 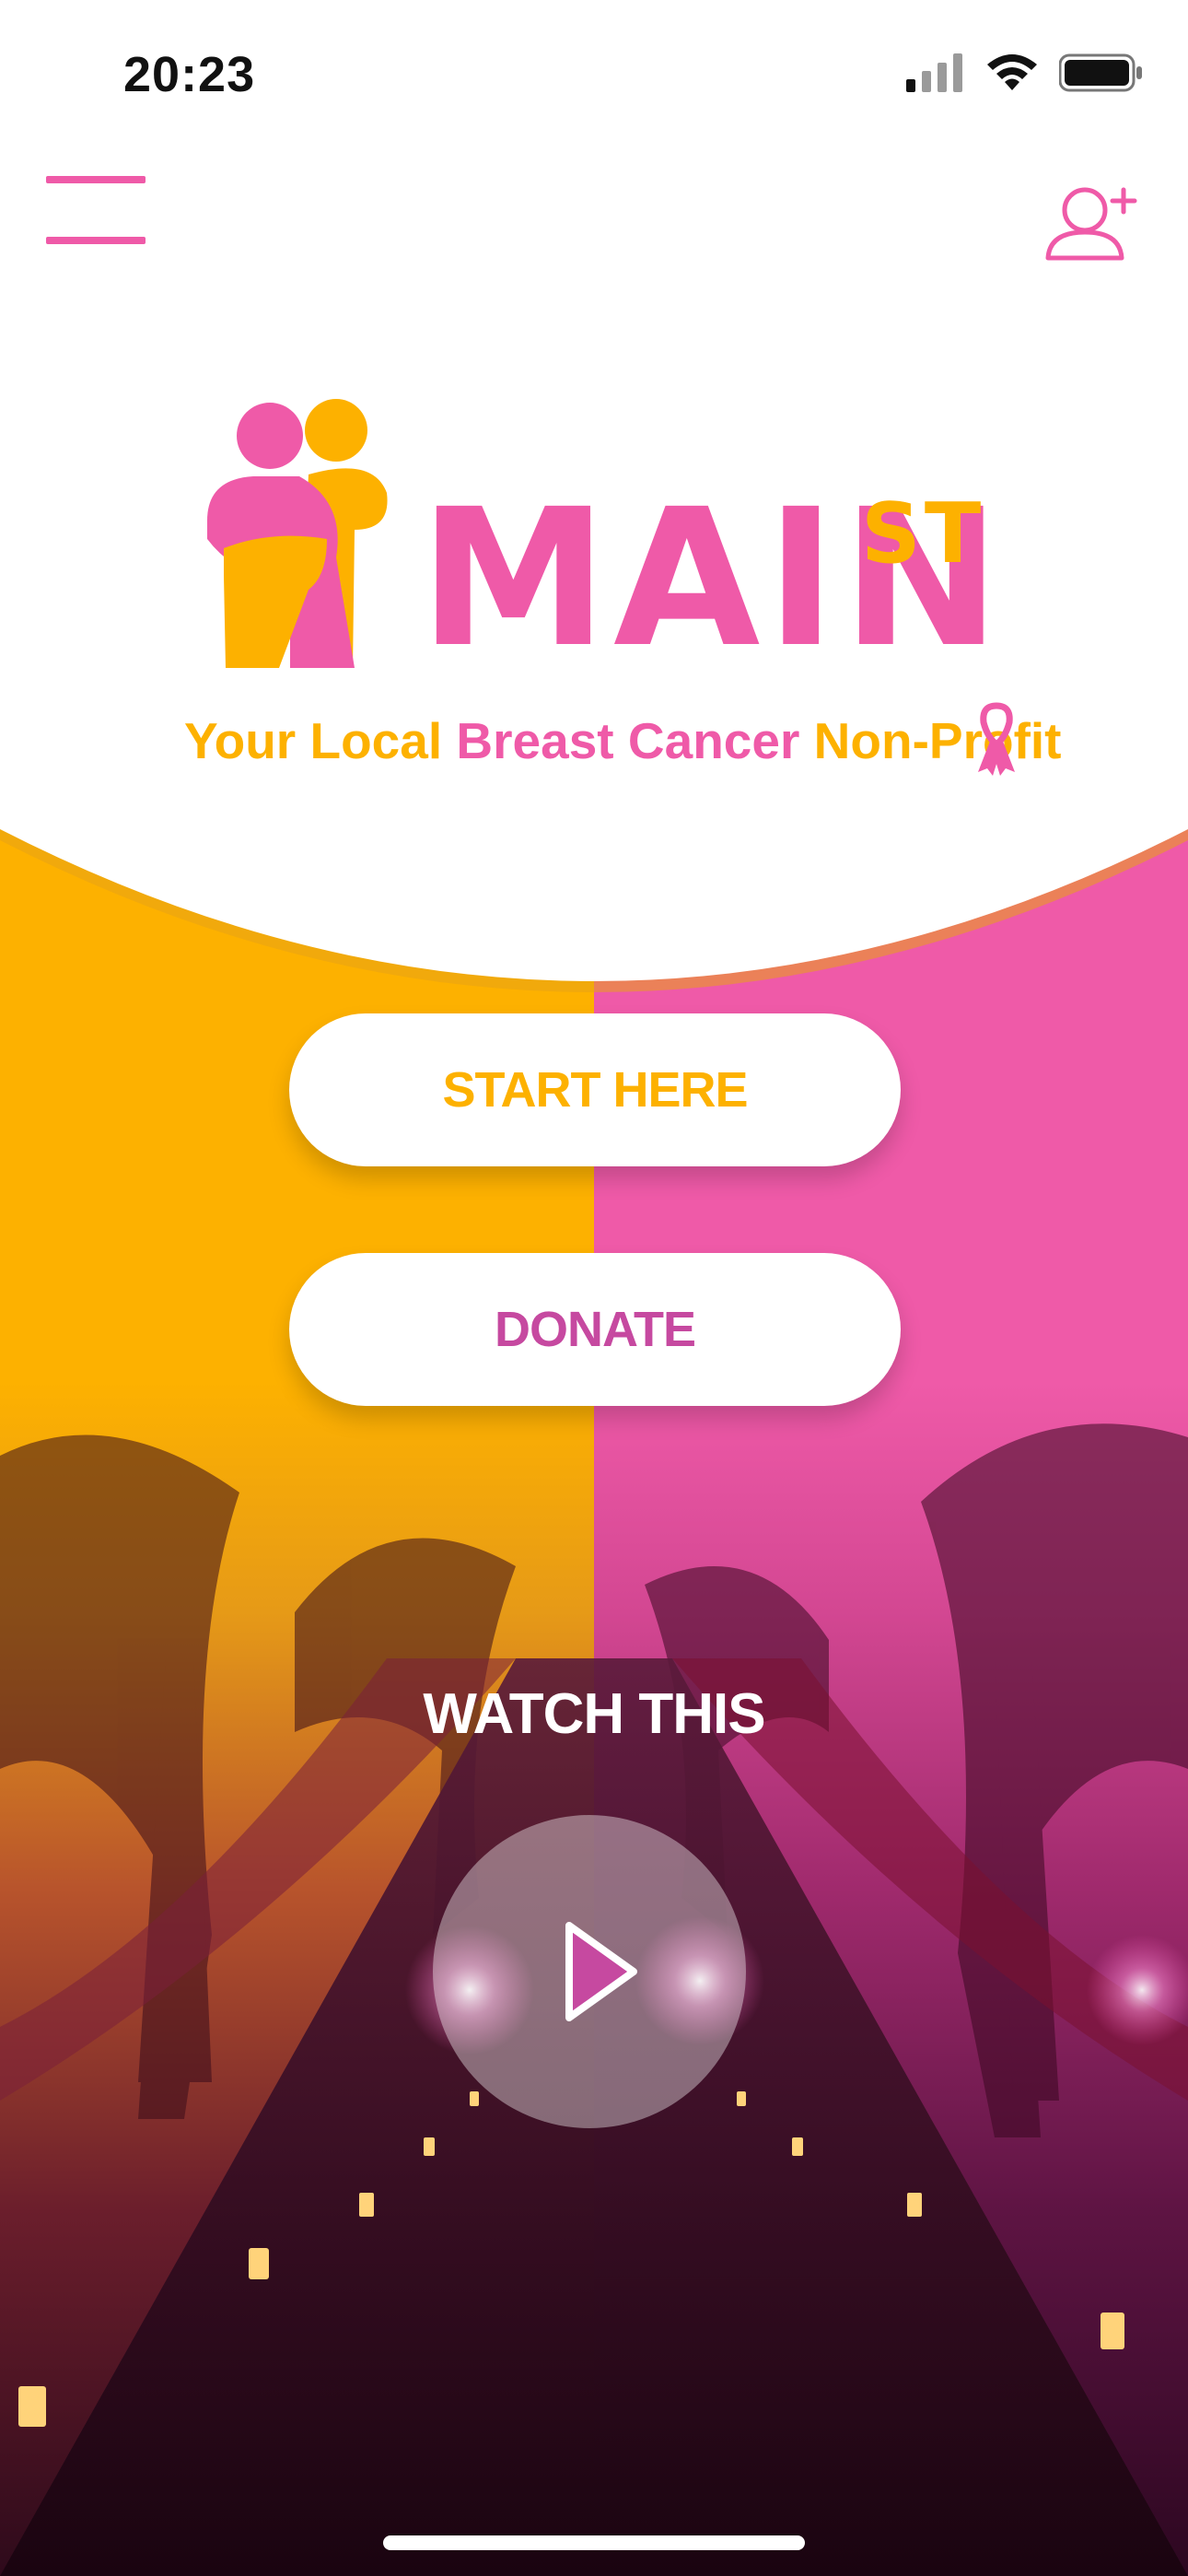 I want to click on donate-button: DONATE, so click(x=595, y=1329).